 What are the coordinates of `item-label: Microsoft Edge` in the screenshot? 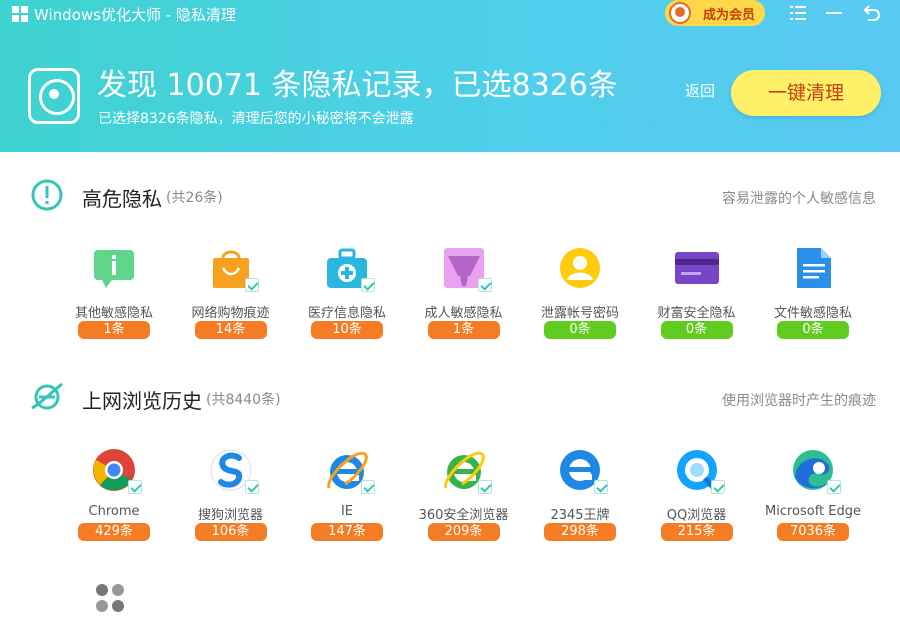 It's located at (812, 511).